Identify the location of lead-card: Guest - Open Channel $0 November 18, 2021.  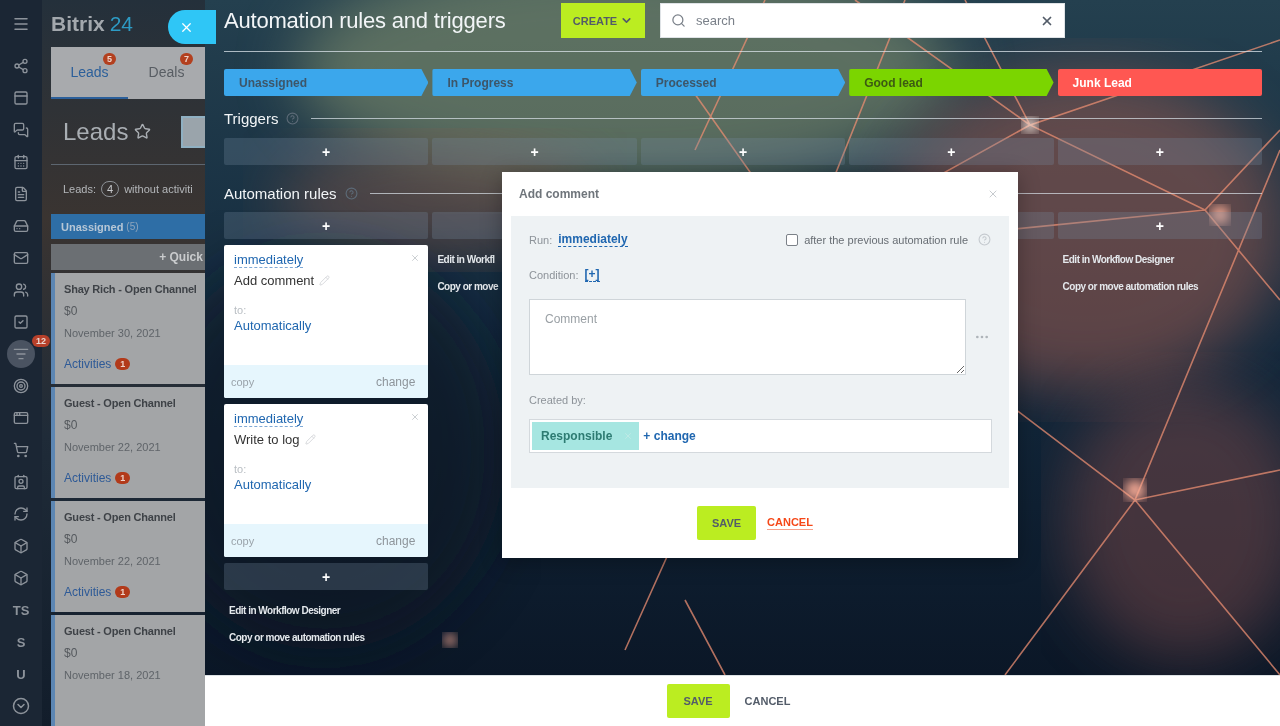
(128, 670).